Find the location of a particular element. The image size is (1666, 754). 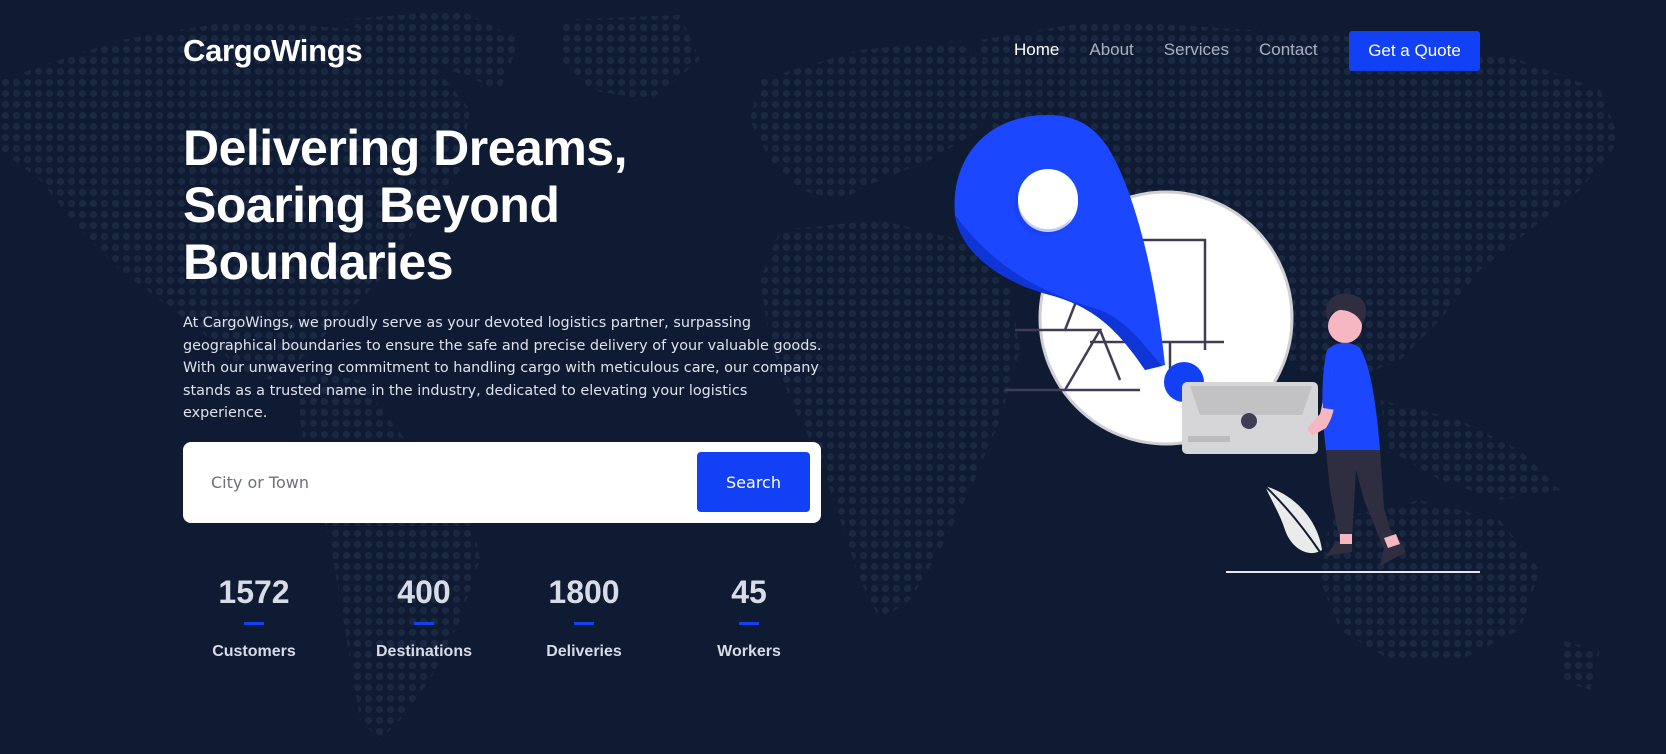

delivery-person is located at coordinates (1356, 429).